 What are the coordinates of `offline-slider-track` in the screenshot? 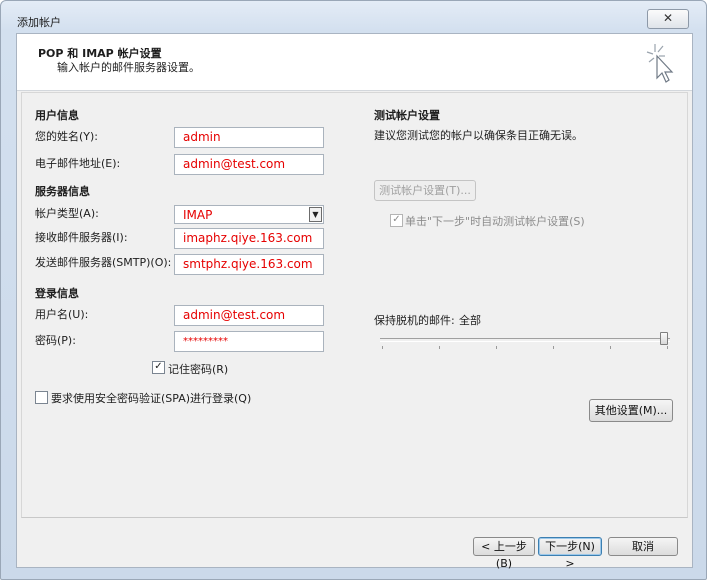 It's located at (525, 340).